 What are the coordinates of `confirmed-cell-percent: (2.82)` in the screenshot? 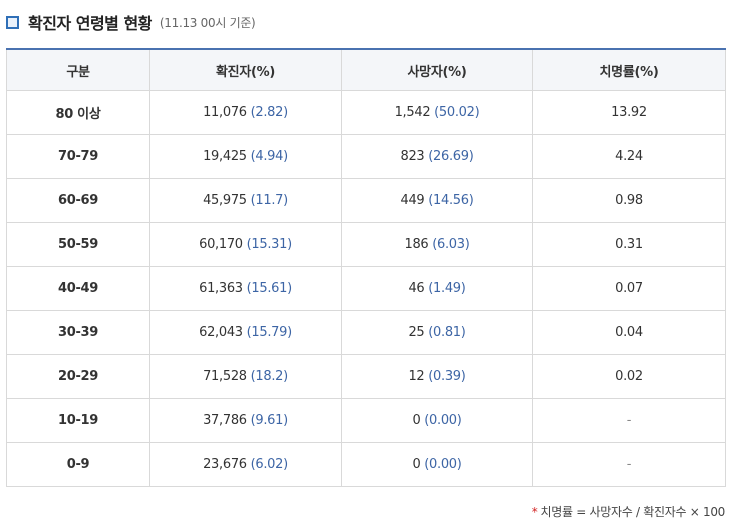 It's located at (269, 112).